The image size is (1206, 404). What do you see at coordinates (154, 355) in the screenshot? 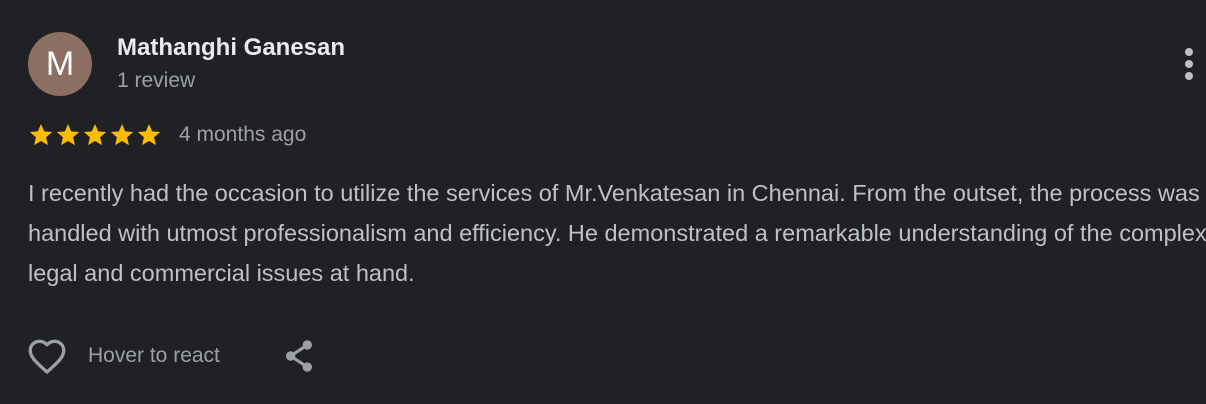
I see `react-label: Hover to react` at bounding box center [154, 355].